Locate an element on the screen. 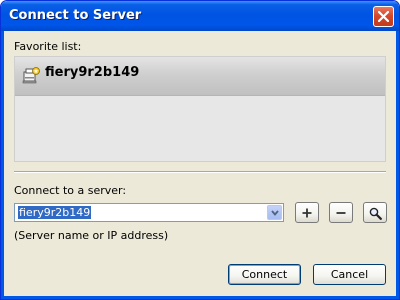 The image size is (400, 300). window-frame-bottom is located at coordinates (200, 297).